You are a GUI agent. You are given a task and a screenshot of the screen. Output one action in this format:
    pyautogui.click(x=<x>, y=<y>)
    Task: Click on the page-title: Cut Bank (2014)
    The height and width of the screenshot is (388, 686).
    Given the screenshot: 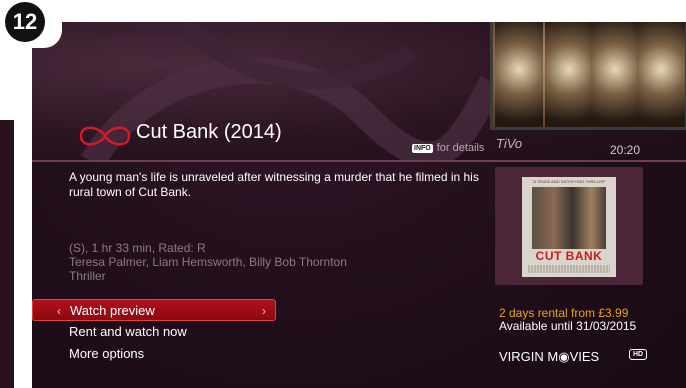 What is the action you would take?
    pyautogui.click(x=209, y=132)
    